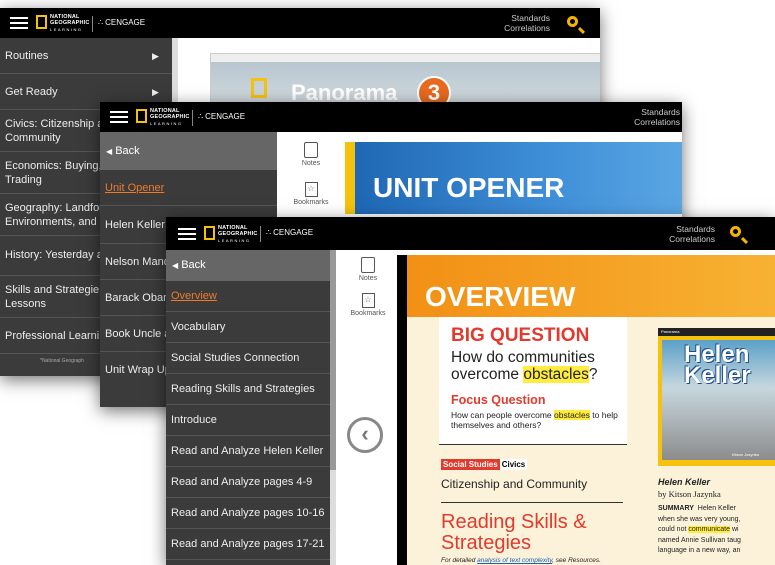  What do you see at coordinates (248, 327) in the screenshot?
I see `sidebar-item-vocabulary: Vocabulary` at bounding box center [248, 327].